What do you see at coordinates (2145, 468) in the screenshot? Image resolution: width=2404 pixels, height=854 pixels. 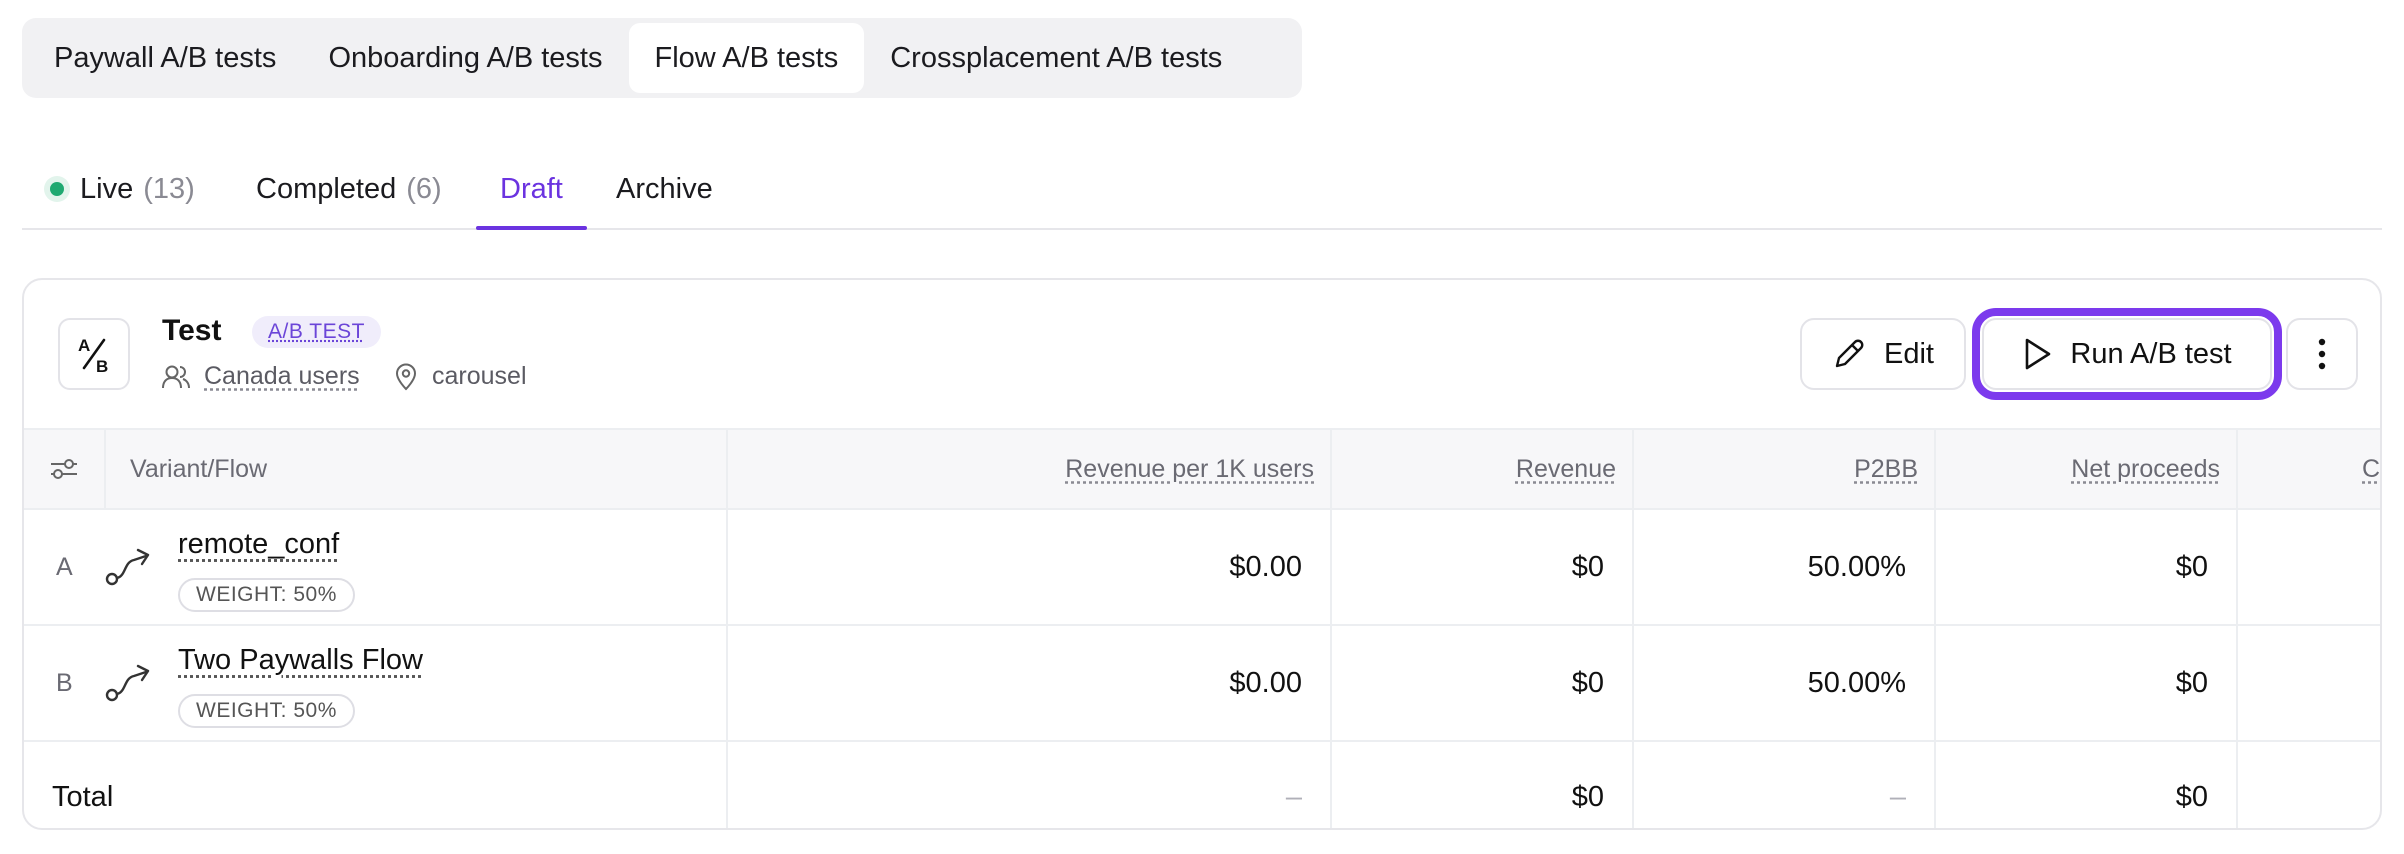 I see `header-net-proceeds-label: Net proceeds` at bounding box center [2145, 468].